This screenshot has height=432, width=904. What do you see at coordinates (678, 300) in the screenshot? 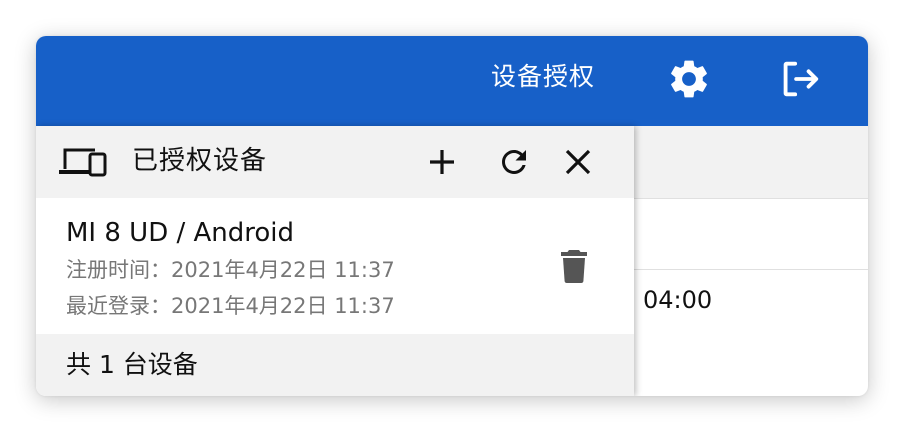
I see `background-time-text: 04:00` at bounding box center [678, 300].